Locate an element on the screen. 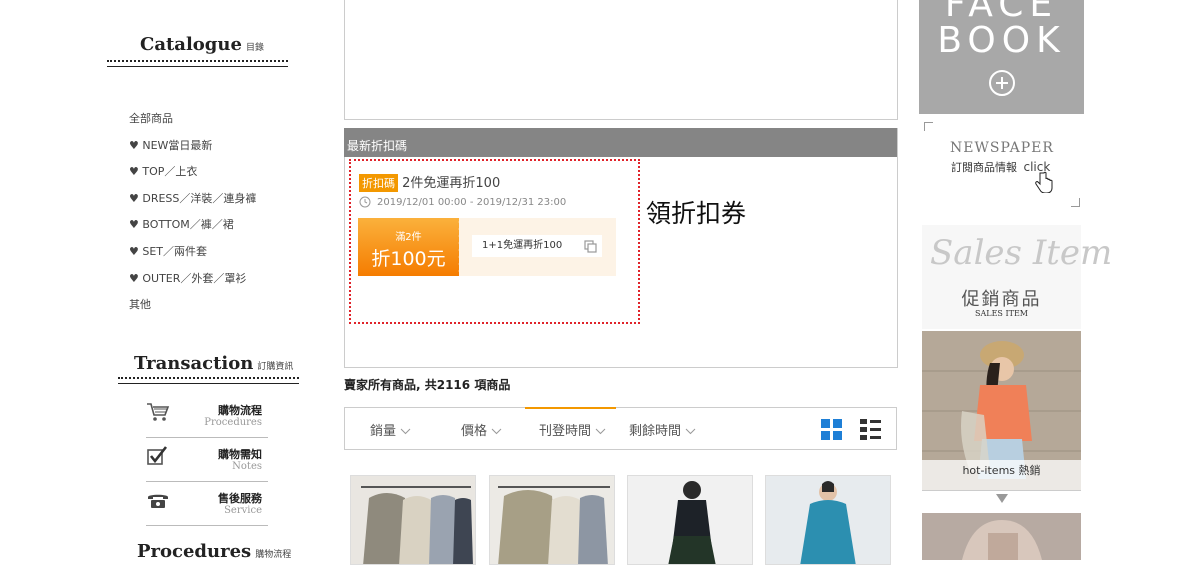 Image resolution: width=1200 pixels, height=565 pixels. newspaper-subtitle-text: 訂閱商品情報 is located at coordinates (984, 167).